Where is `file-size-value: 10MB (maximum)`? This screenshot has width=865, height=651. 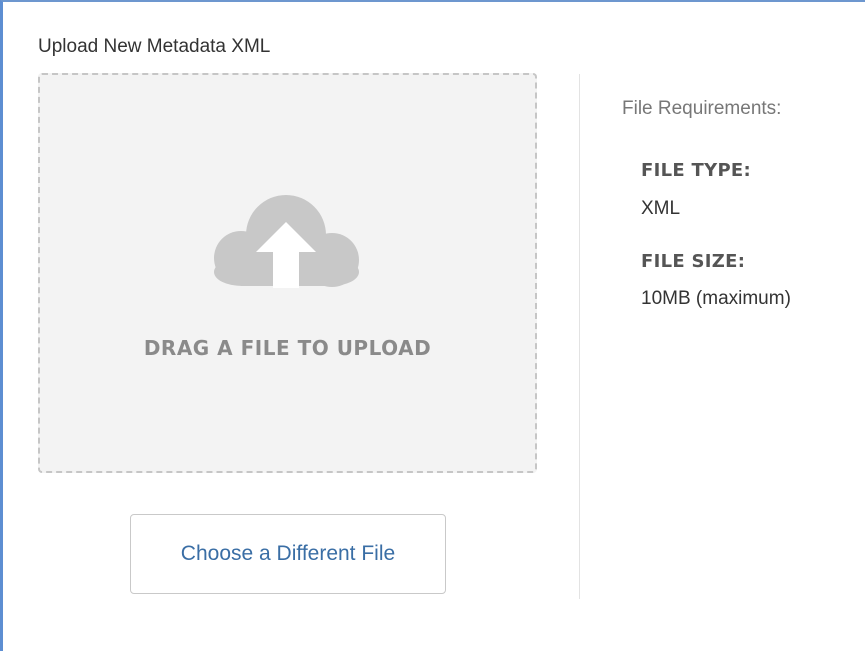
file-size-value: 10MB (maximum) is located at coordinates (716, 298).